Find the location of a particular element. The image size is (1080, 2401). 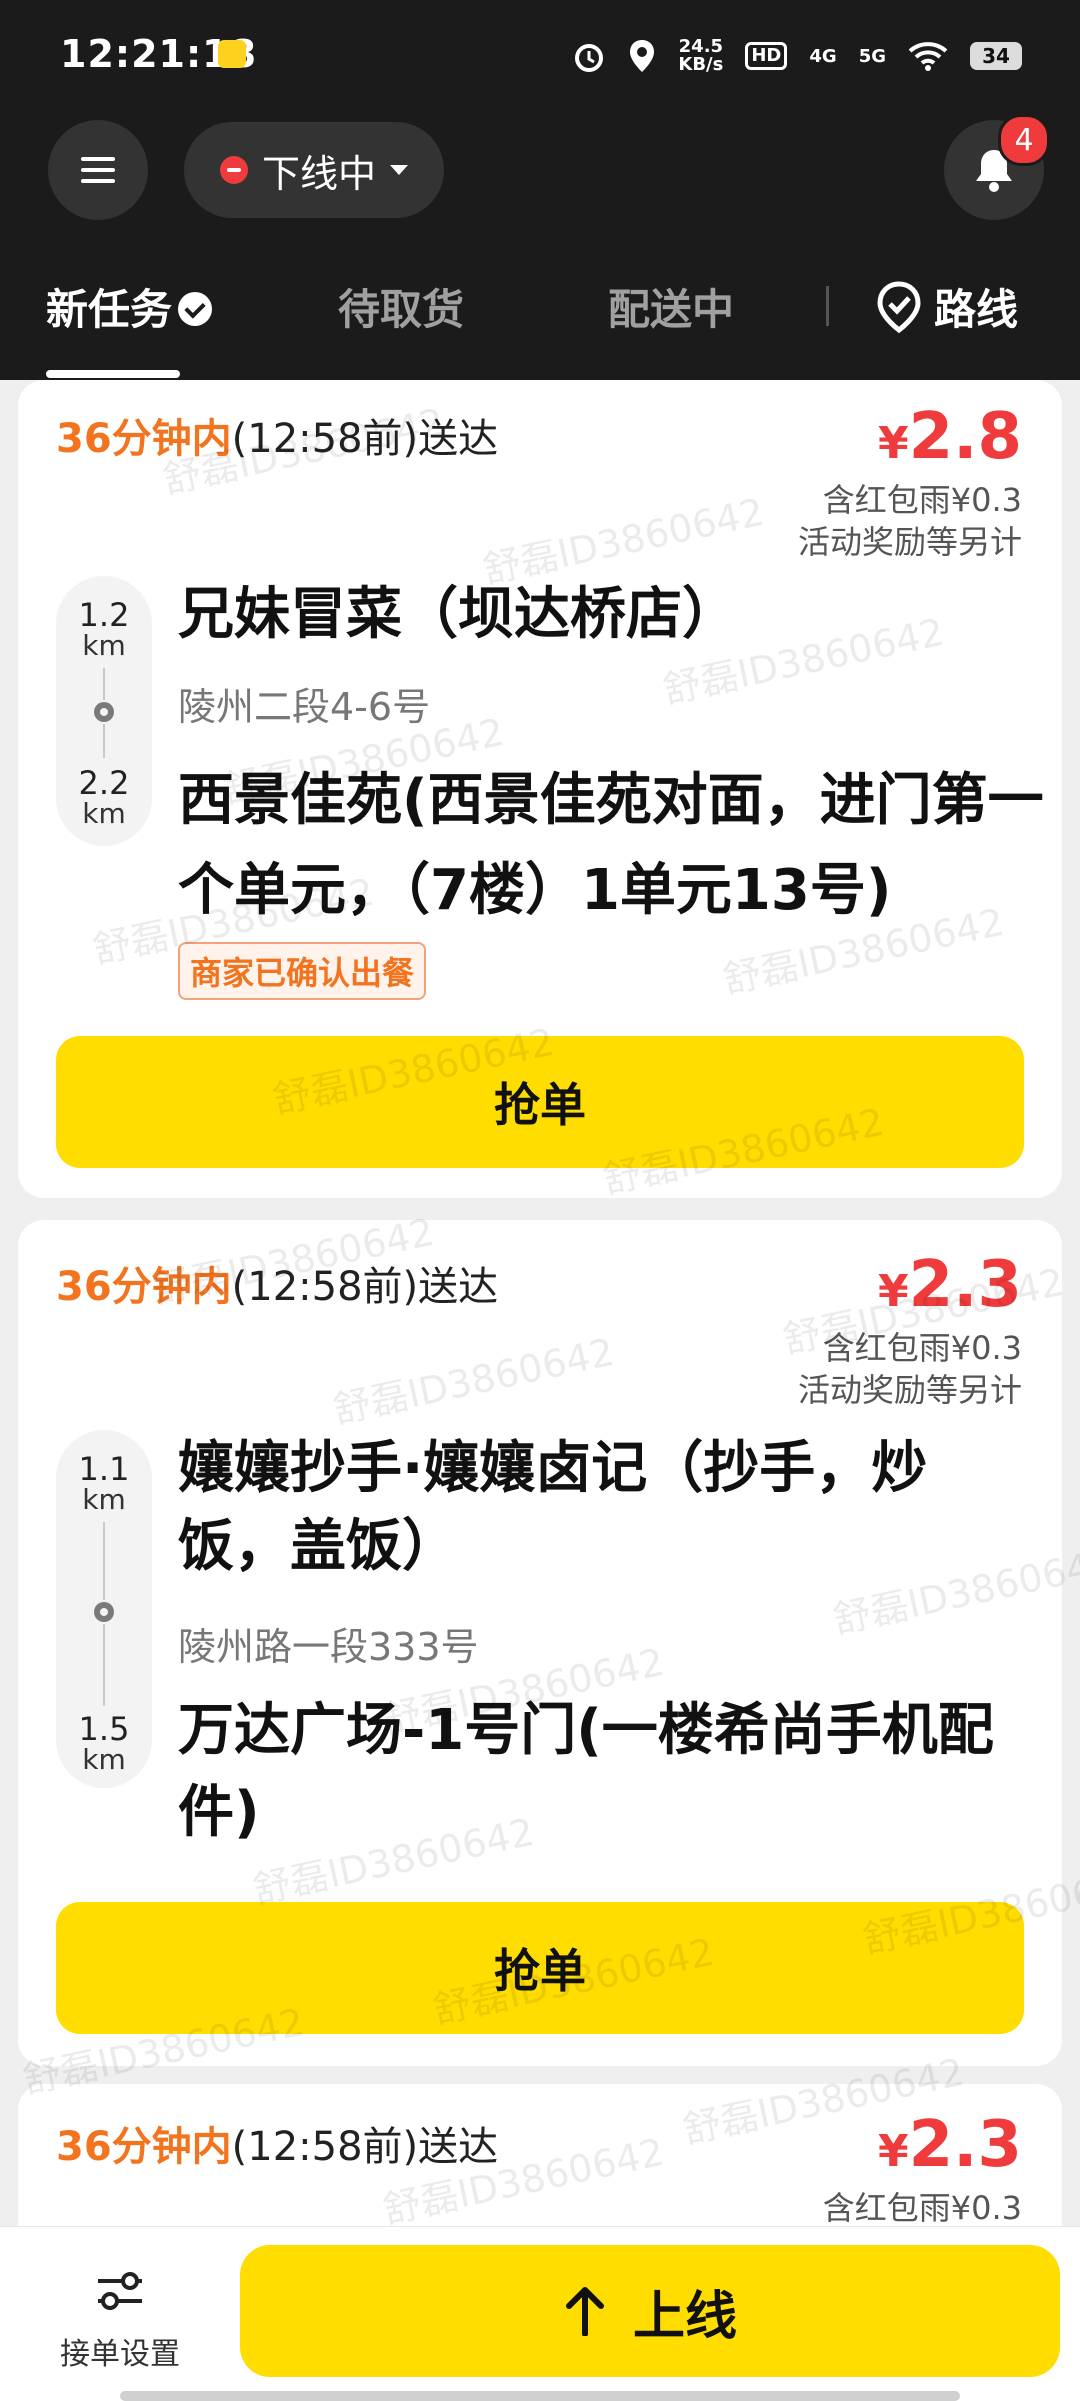

alarm-icon is located at coordinates (589, 58).